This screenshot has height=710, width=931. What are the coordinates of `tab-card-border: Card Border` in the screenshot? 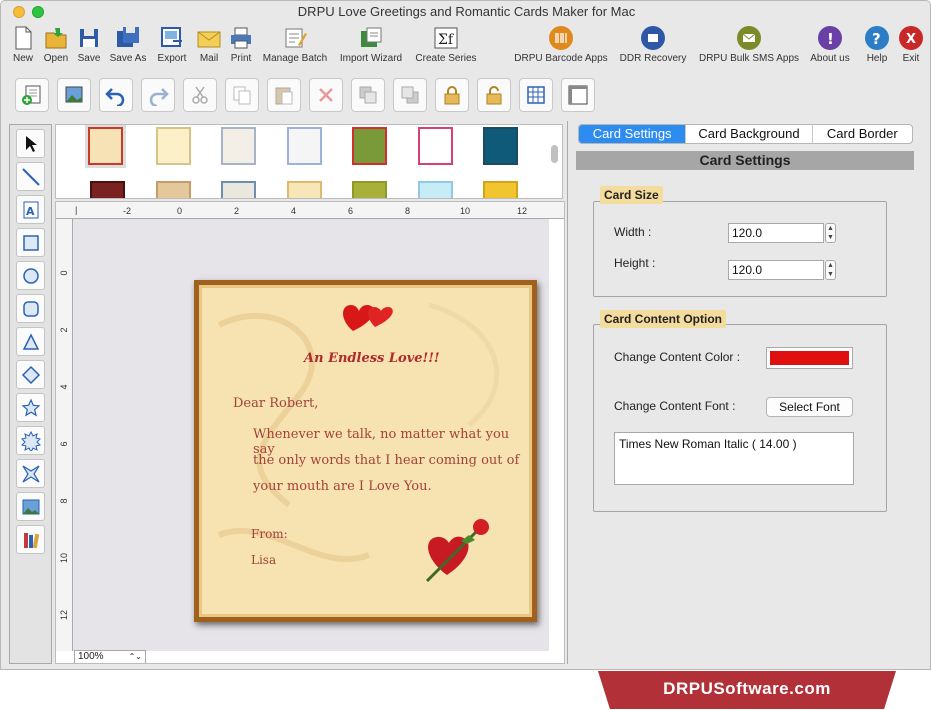 It's located at (862, 134).